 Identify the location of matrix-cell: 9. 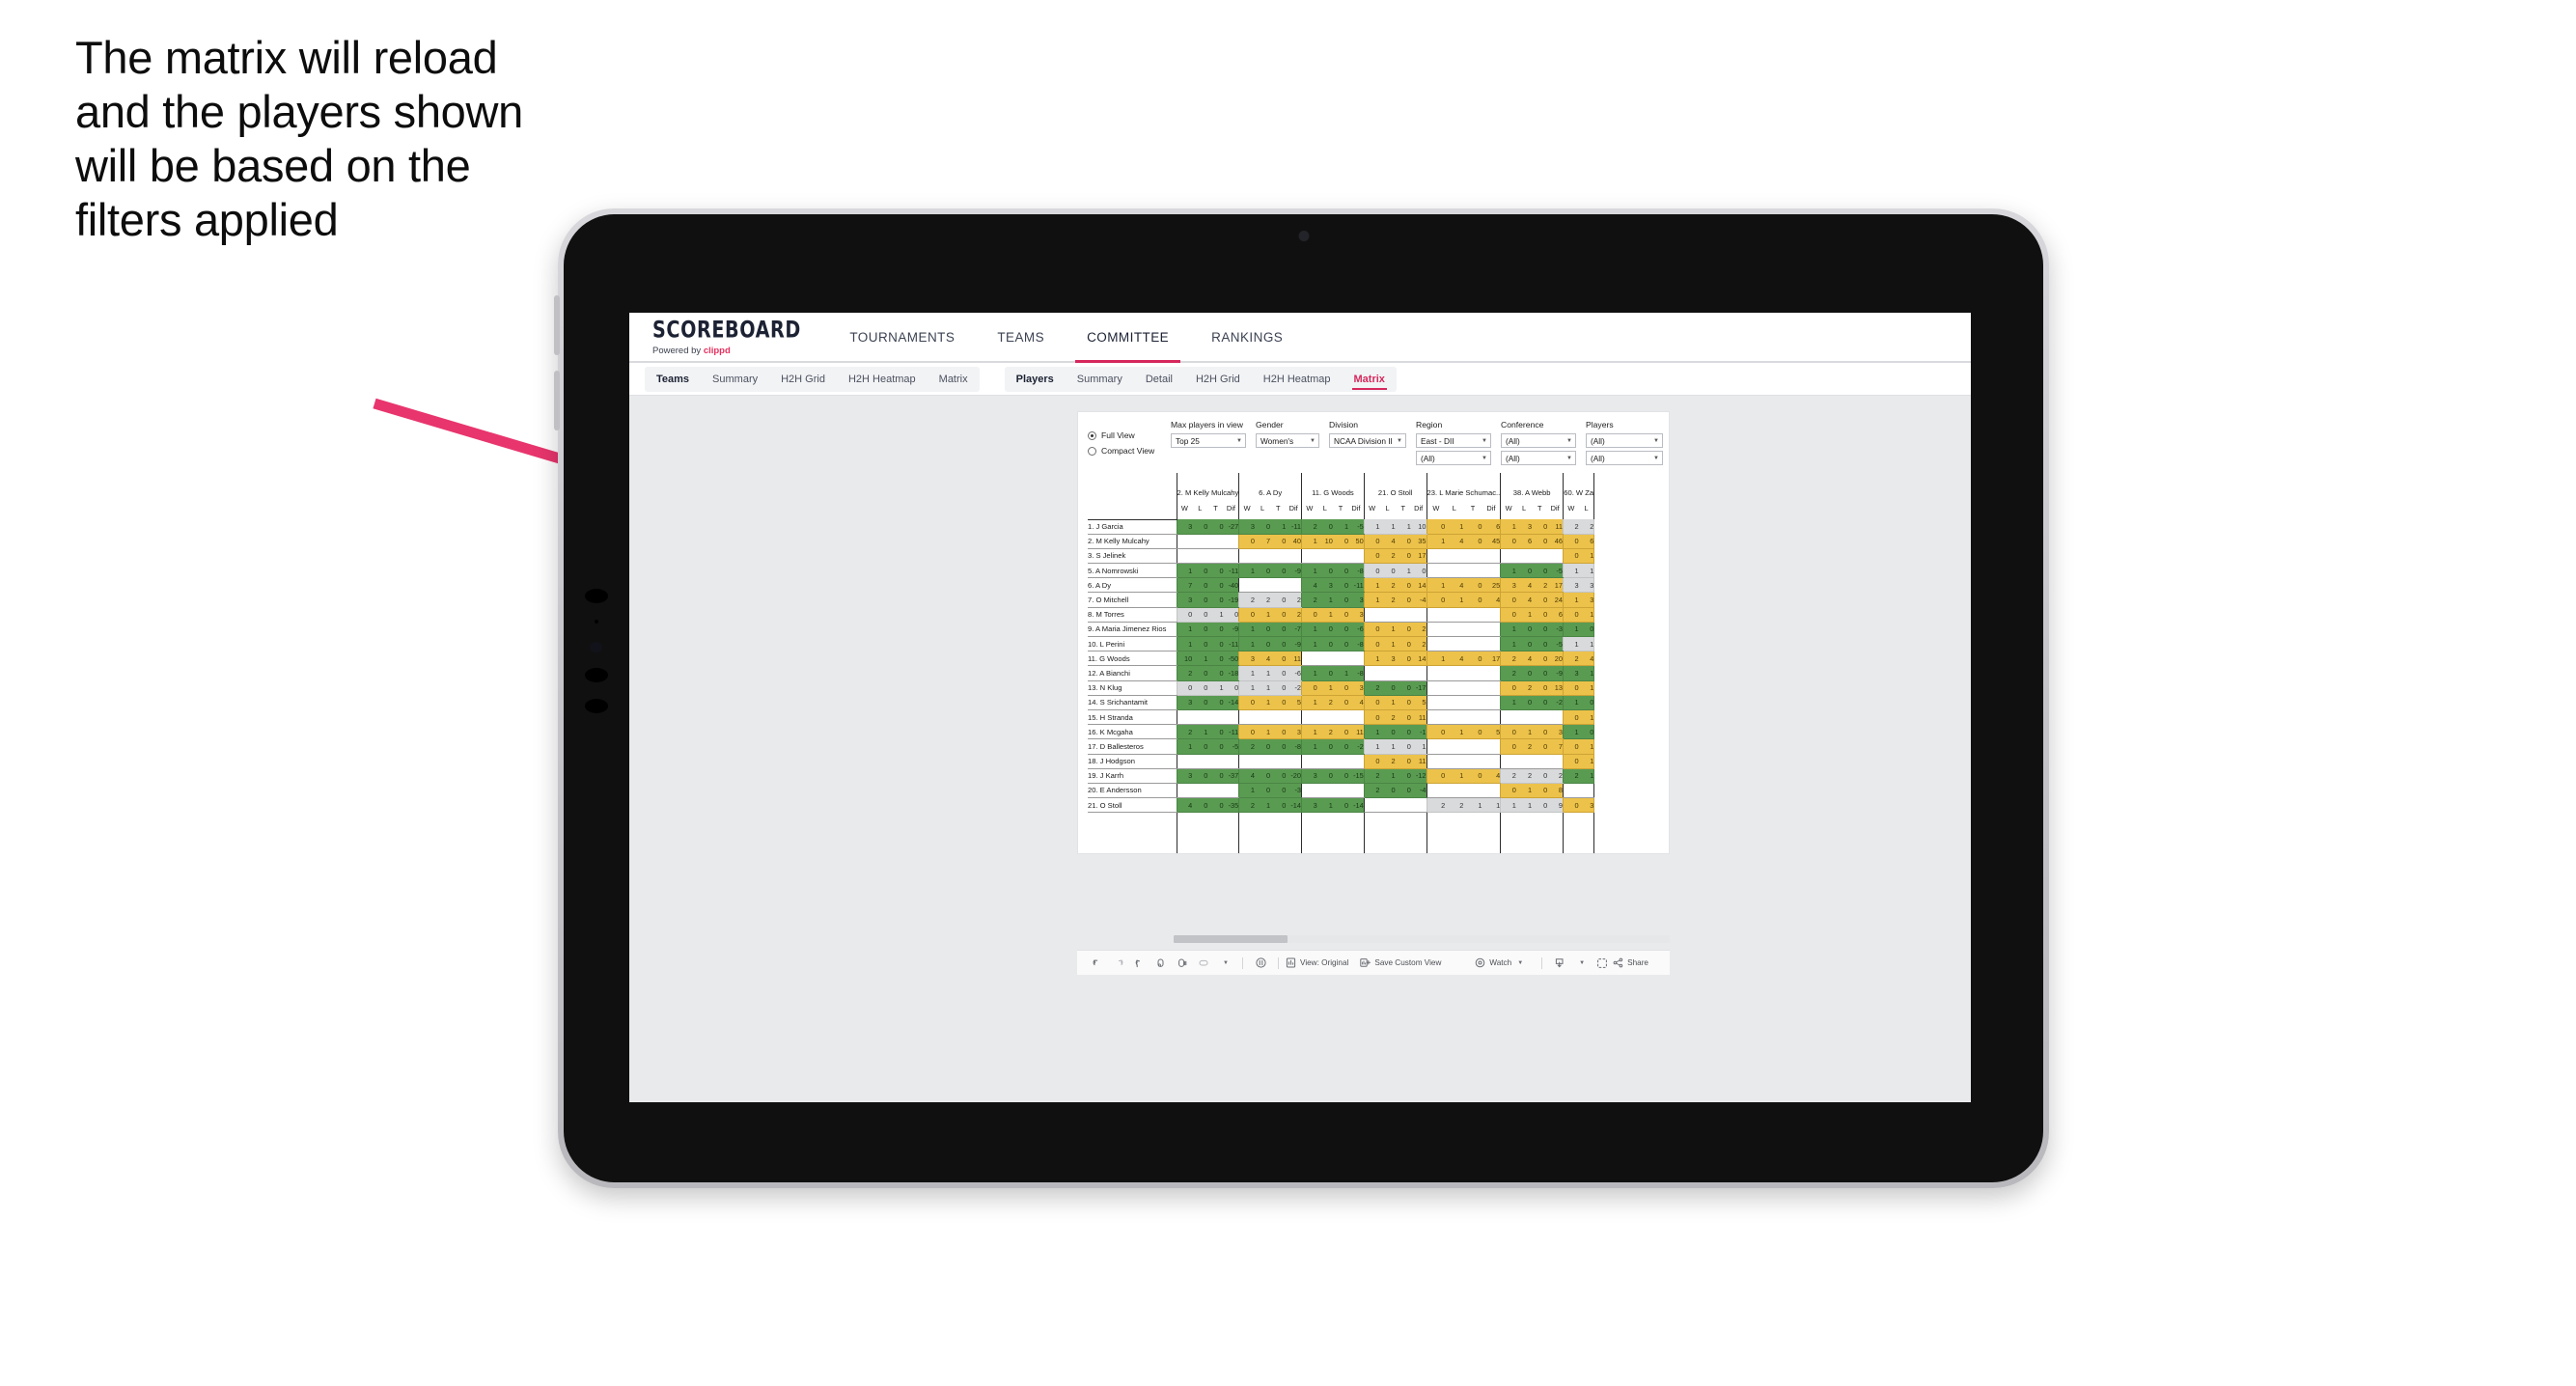
(1555, 805).